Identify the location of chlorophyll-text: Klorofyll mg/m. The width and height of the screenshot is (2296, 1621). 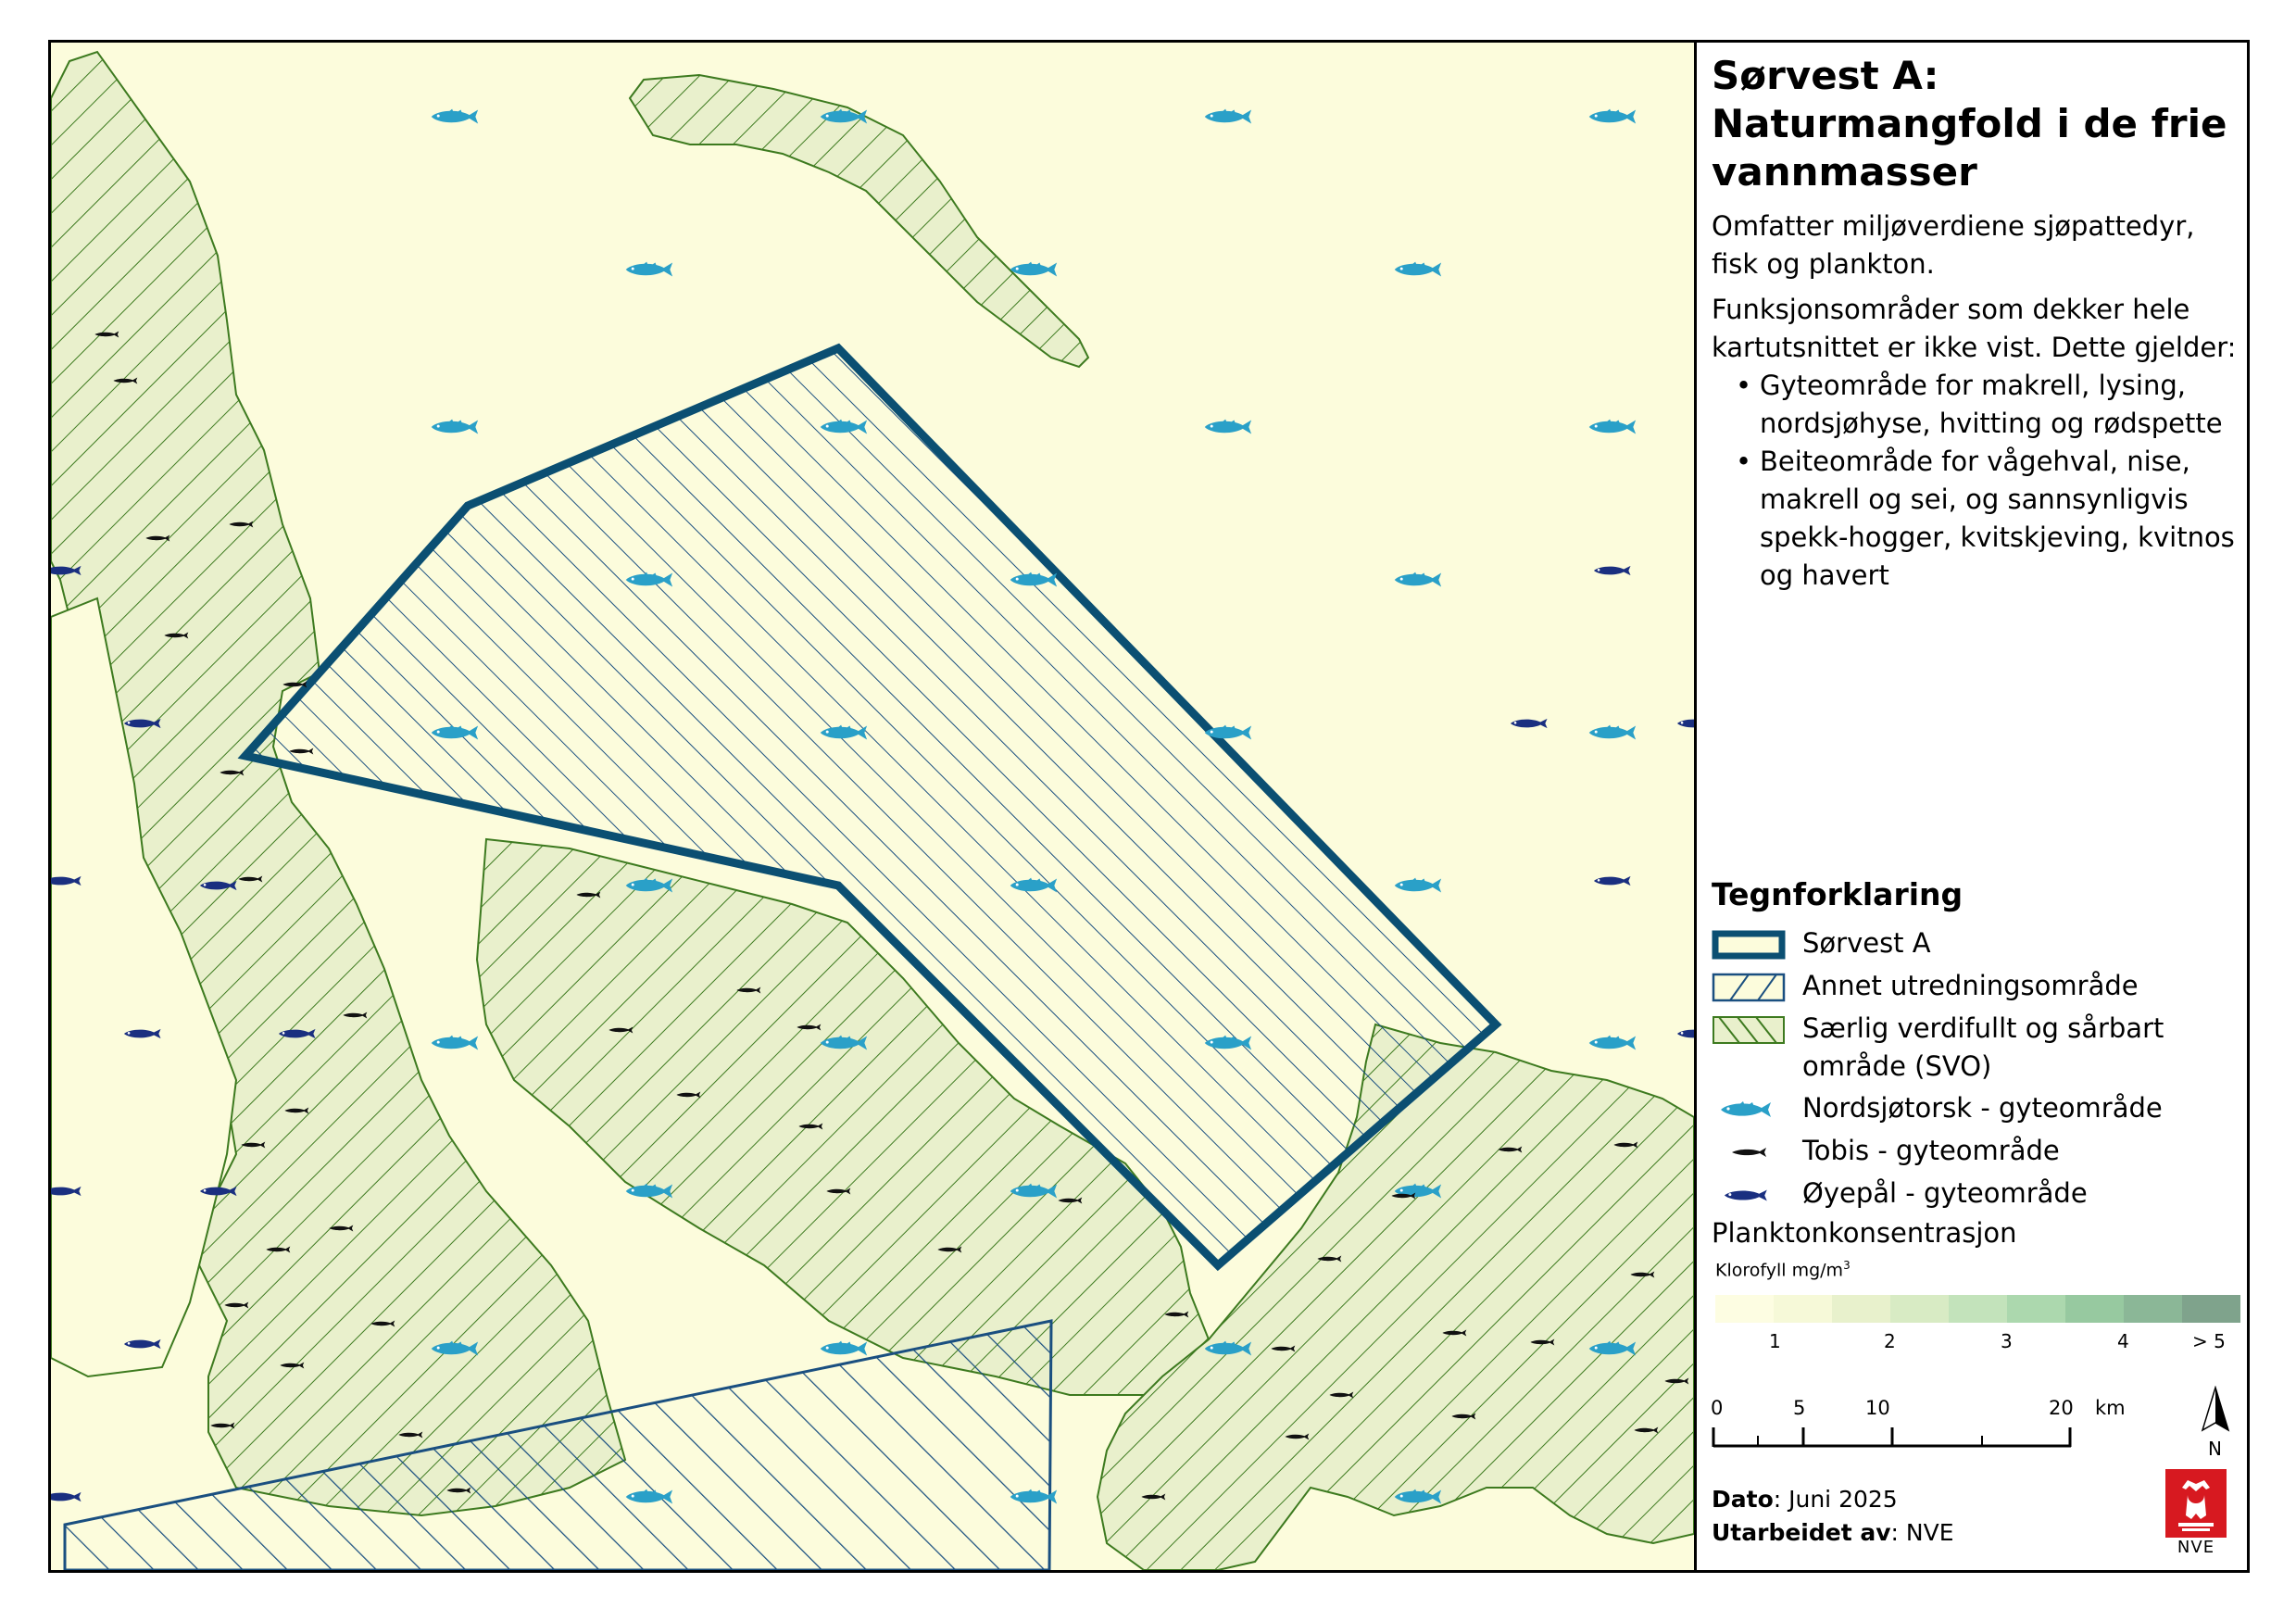
(1779, 1270).